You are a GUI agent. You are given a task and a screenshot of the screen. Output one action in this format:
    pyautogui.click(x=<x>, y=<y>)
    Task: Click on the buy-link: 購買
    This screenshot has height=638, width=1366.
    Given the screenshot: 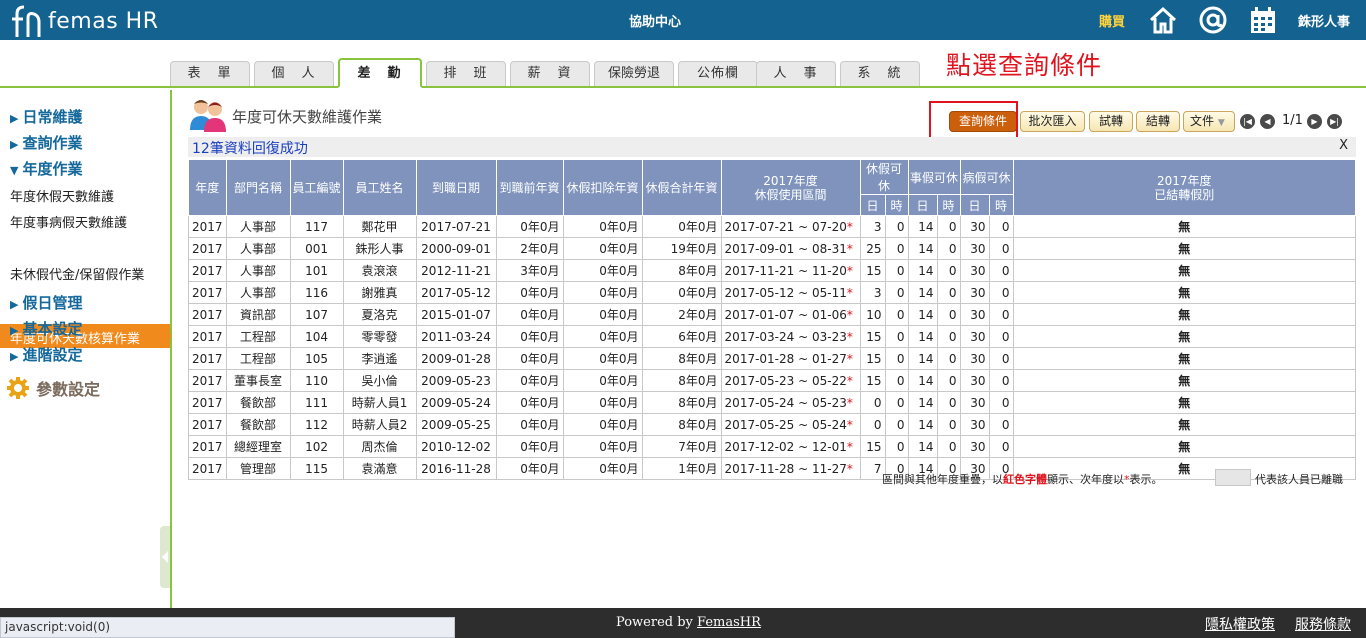 What is the action you would take?
    pyautogui.click(x=1112, y=20)
    